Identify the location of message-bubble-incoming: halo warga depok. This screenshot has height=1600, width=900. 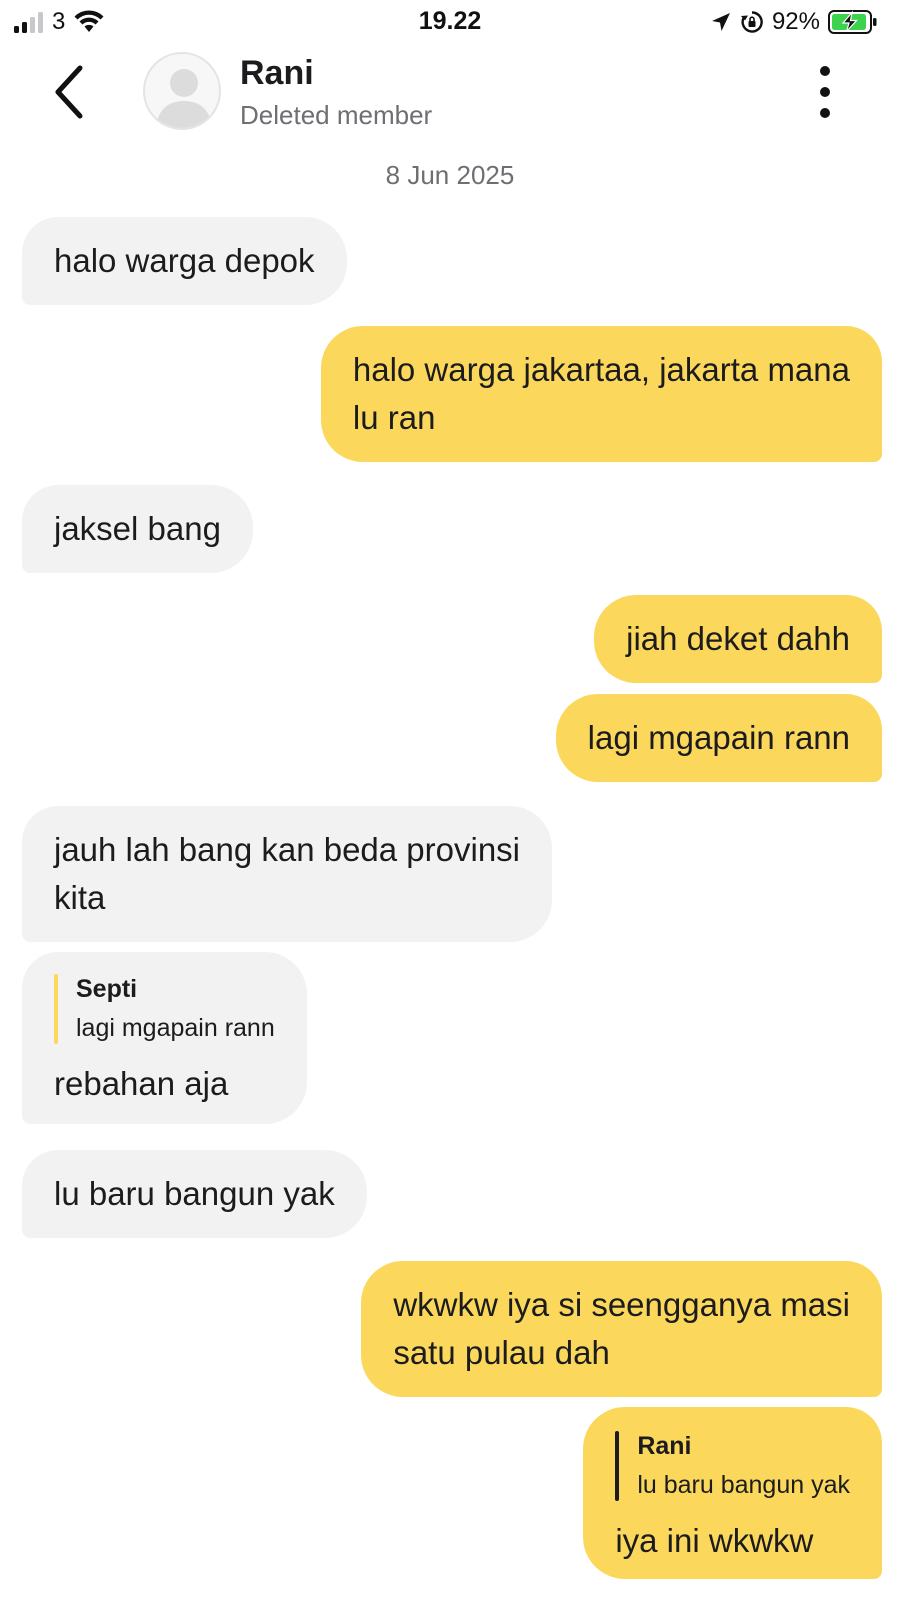
(184, 261).